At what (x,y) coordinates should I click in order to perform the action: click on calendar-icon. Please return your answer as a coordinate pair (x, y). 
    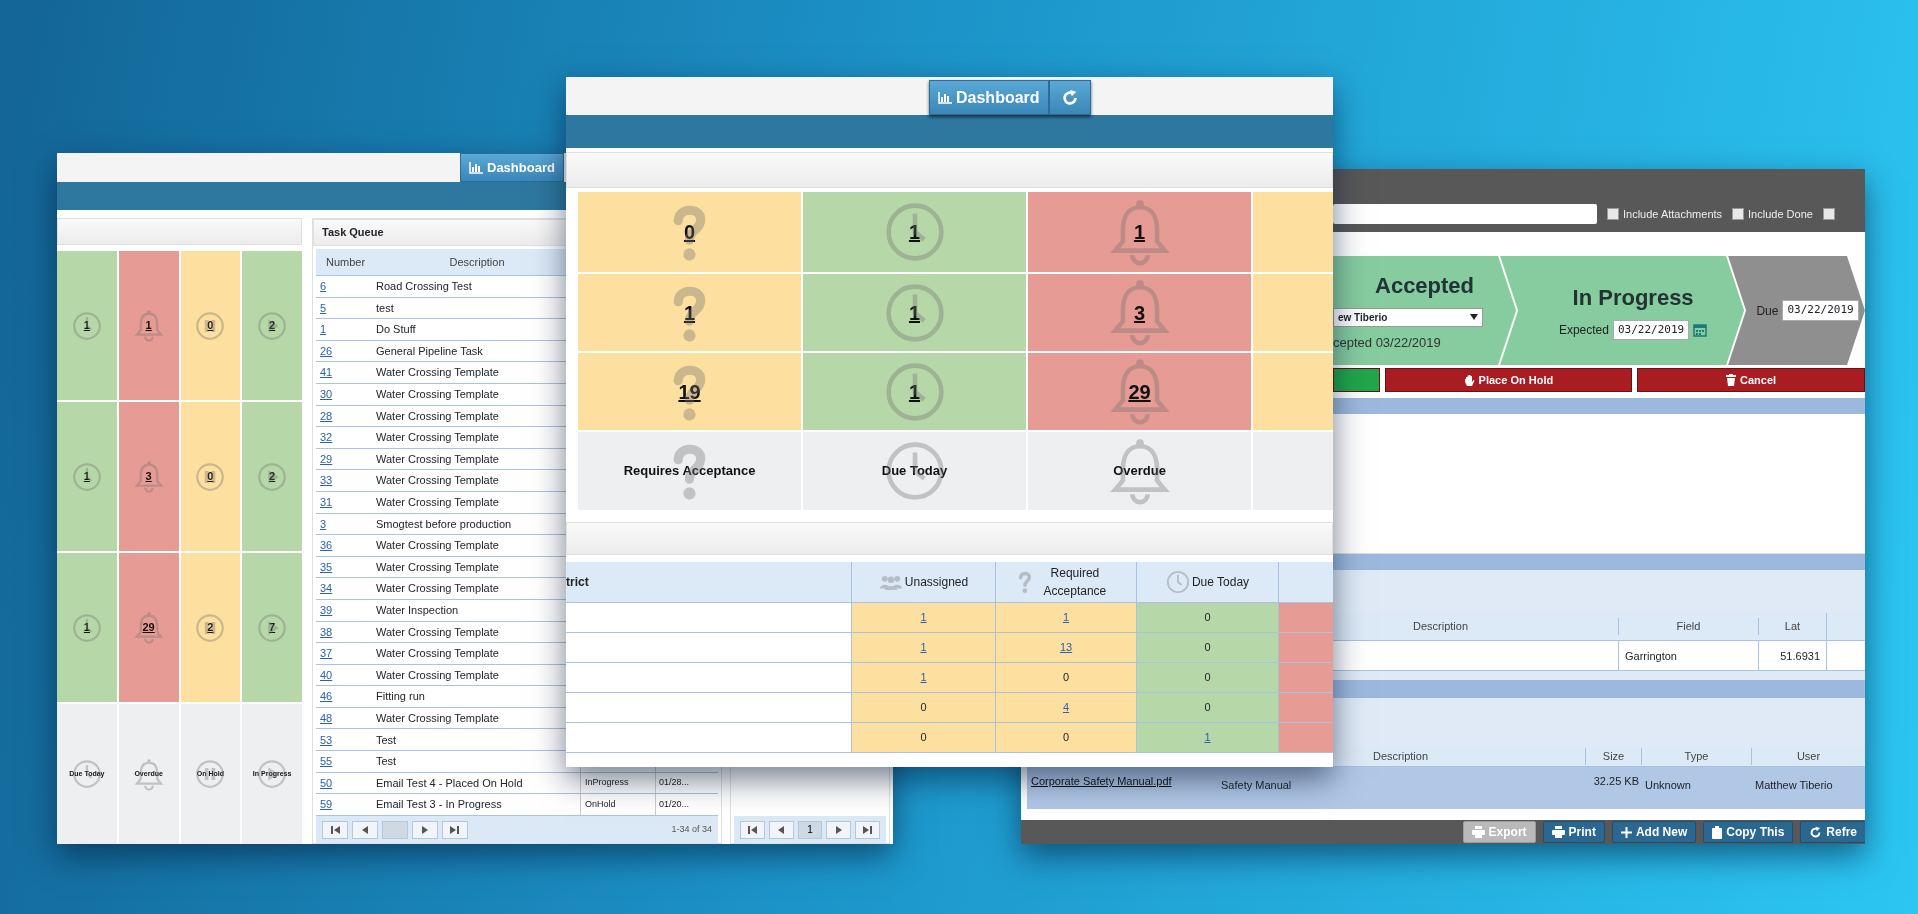
    Looking at the image, I should click on (1700, 330).